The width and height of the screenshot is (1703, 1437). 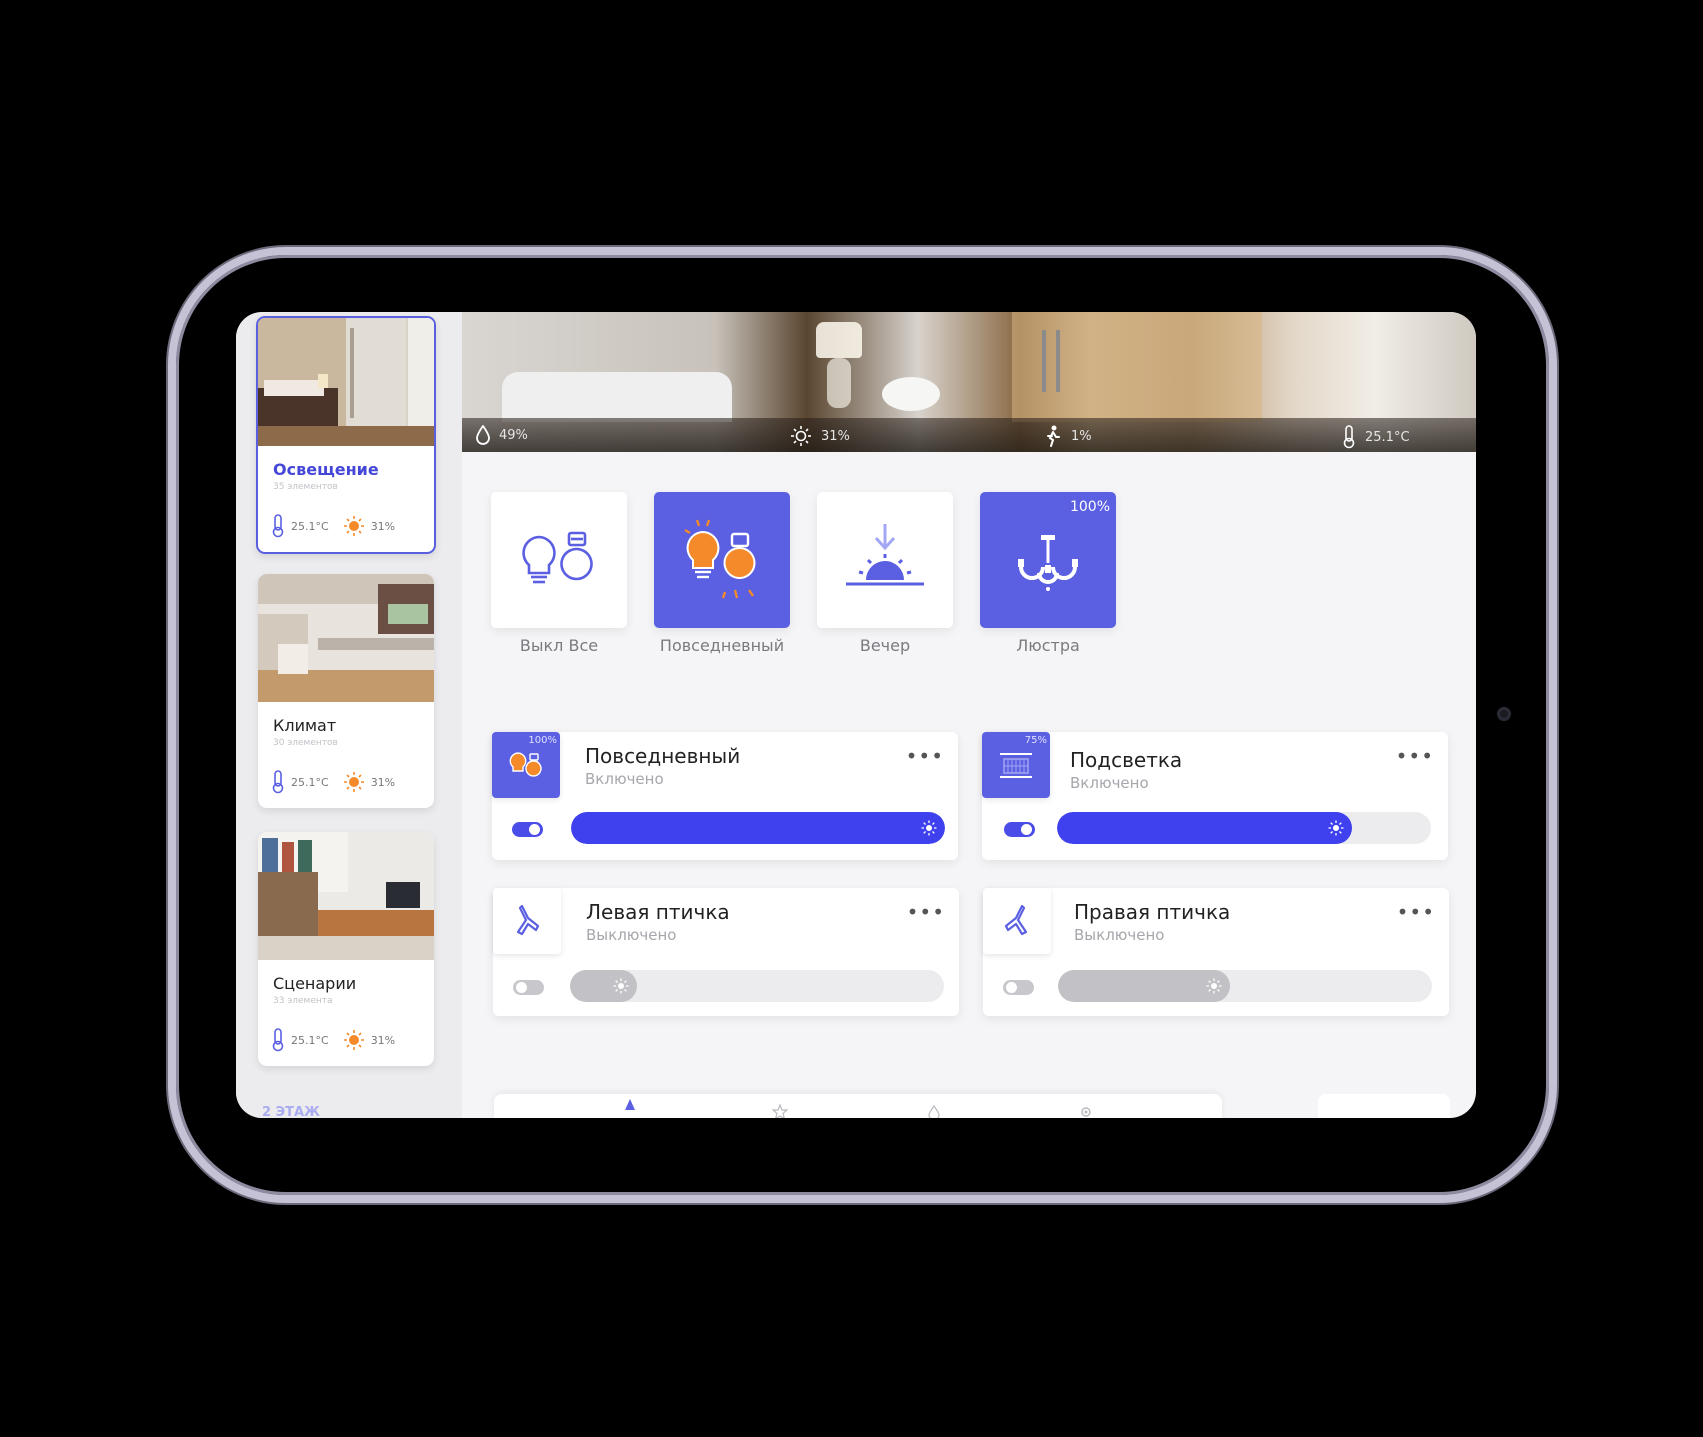 What do you see at coordinates (780, 1111) in the screenshot?
I see `star-tab-icon` at bounding box center [780, 1111].